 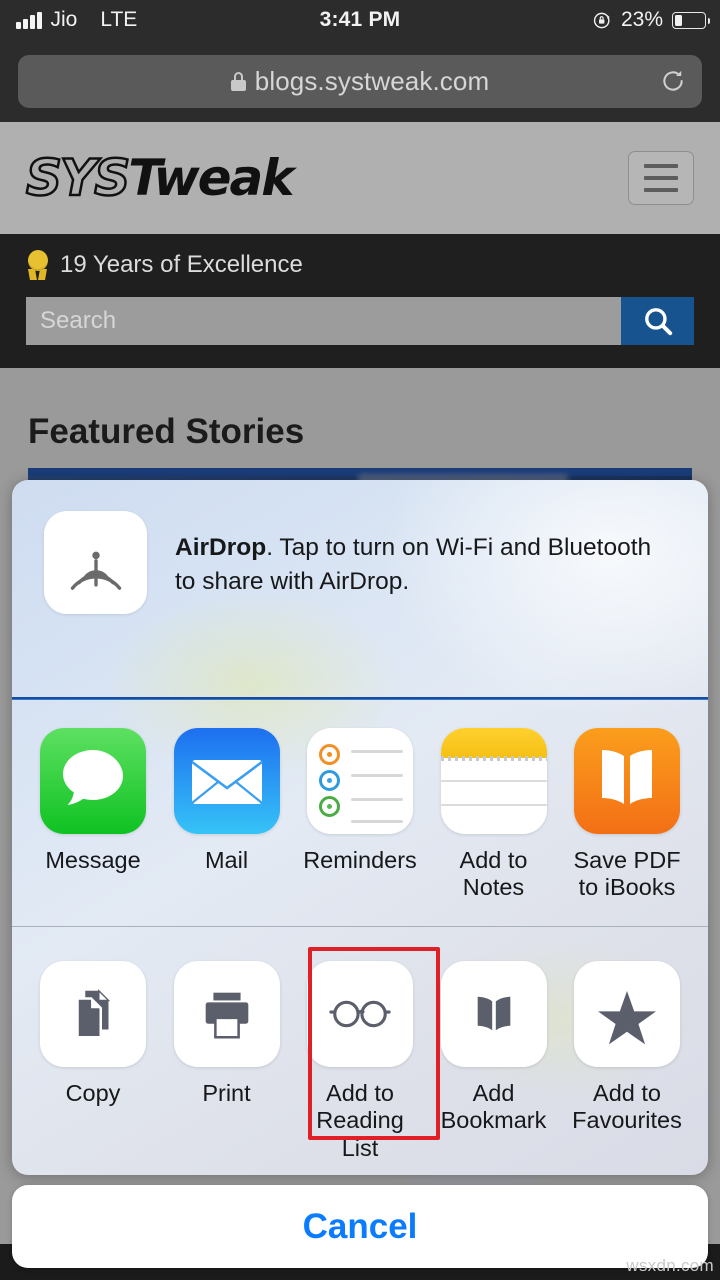 I want to click on share-action-print: Print, so click(x=227, y=1034).